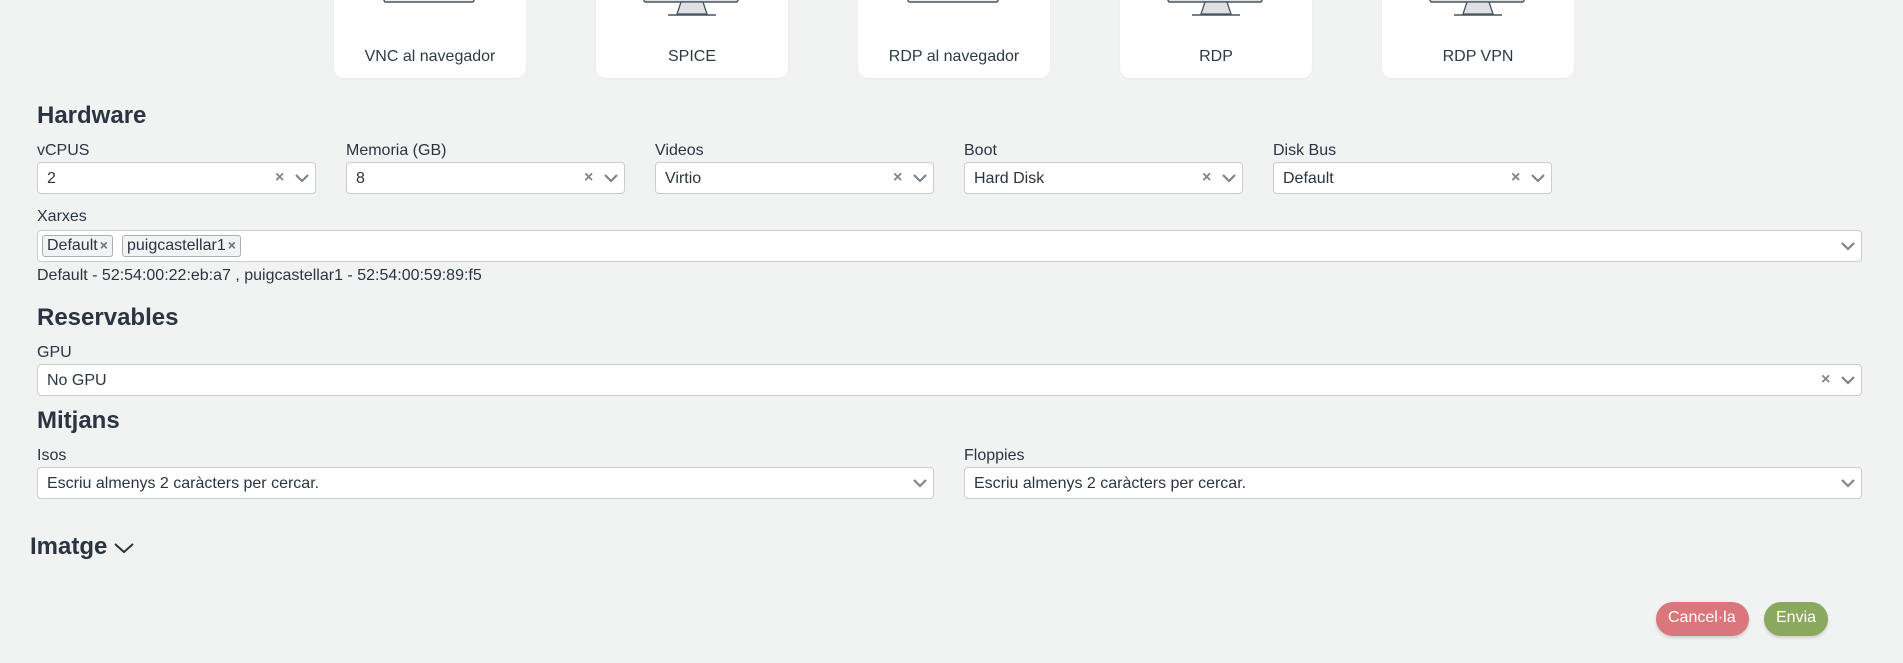  What do you see at coordinates (51, 178) in the screenshot?
I see `vcpus-value: 2` at bounding box center [51, 178].